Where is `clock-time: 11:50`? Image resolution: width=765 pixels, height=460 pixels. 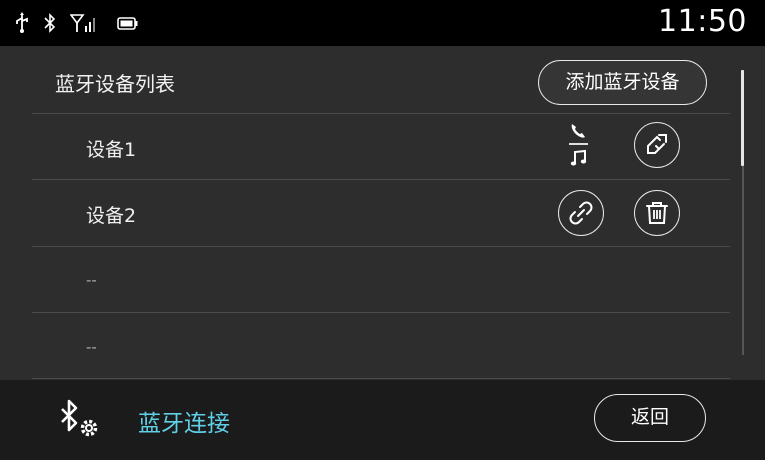
clock-time: 11:50 is located at coordinates (702, 21).